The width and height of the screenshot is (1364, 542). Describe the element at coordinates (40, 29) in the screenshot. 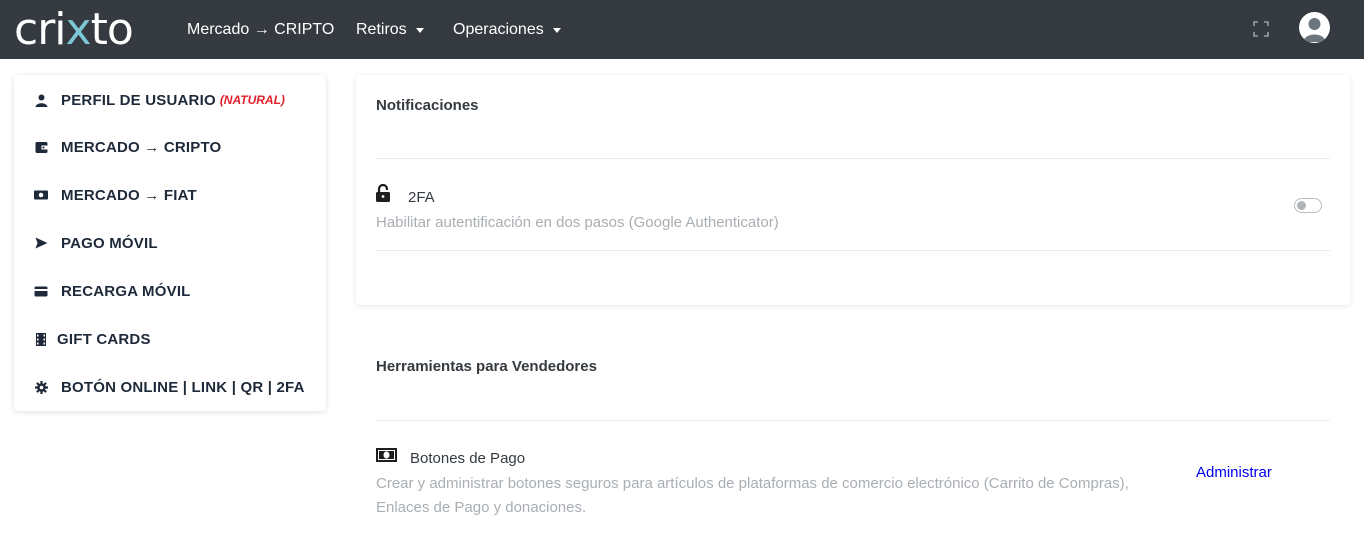

I see `logo-text-left: cri` at that location.